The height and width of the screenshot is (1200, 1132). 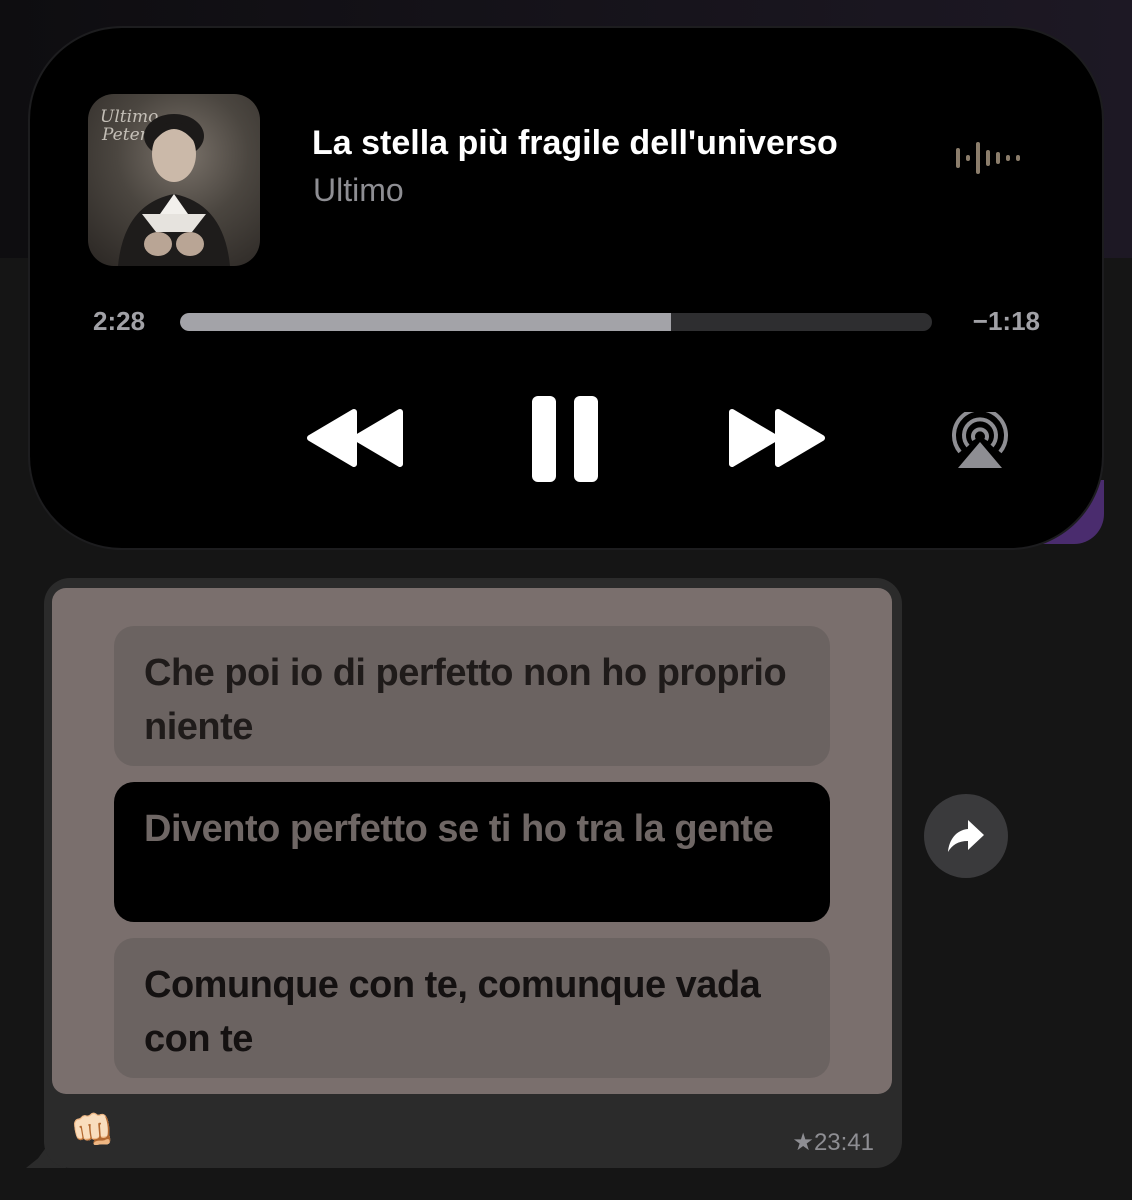 I want to click on forward-icon, so click(x=777, y=438).